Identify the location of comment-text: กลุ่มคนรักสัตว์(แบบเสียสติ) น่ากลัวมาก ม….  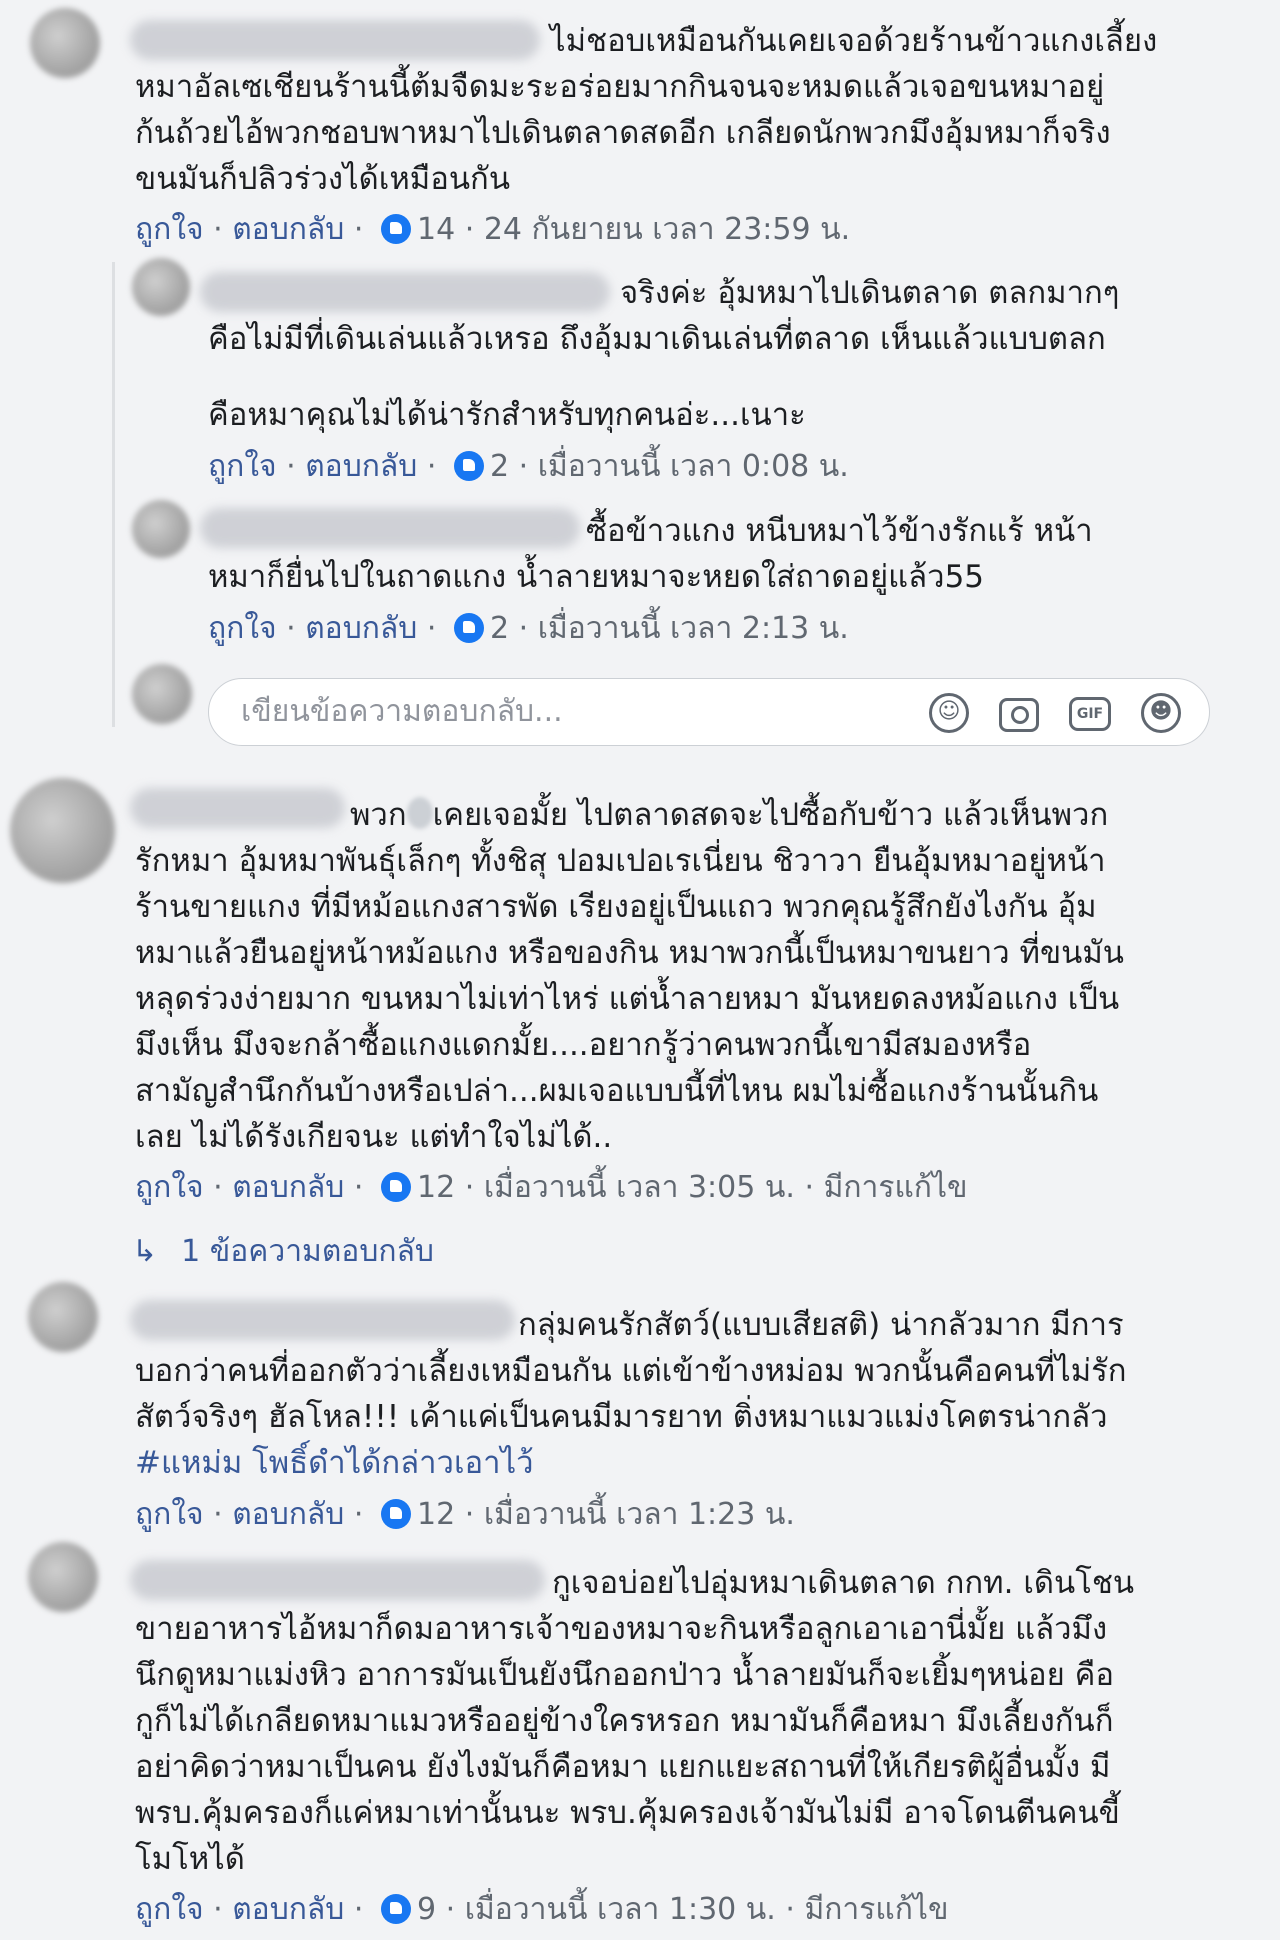
(821, 1325).